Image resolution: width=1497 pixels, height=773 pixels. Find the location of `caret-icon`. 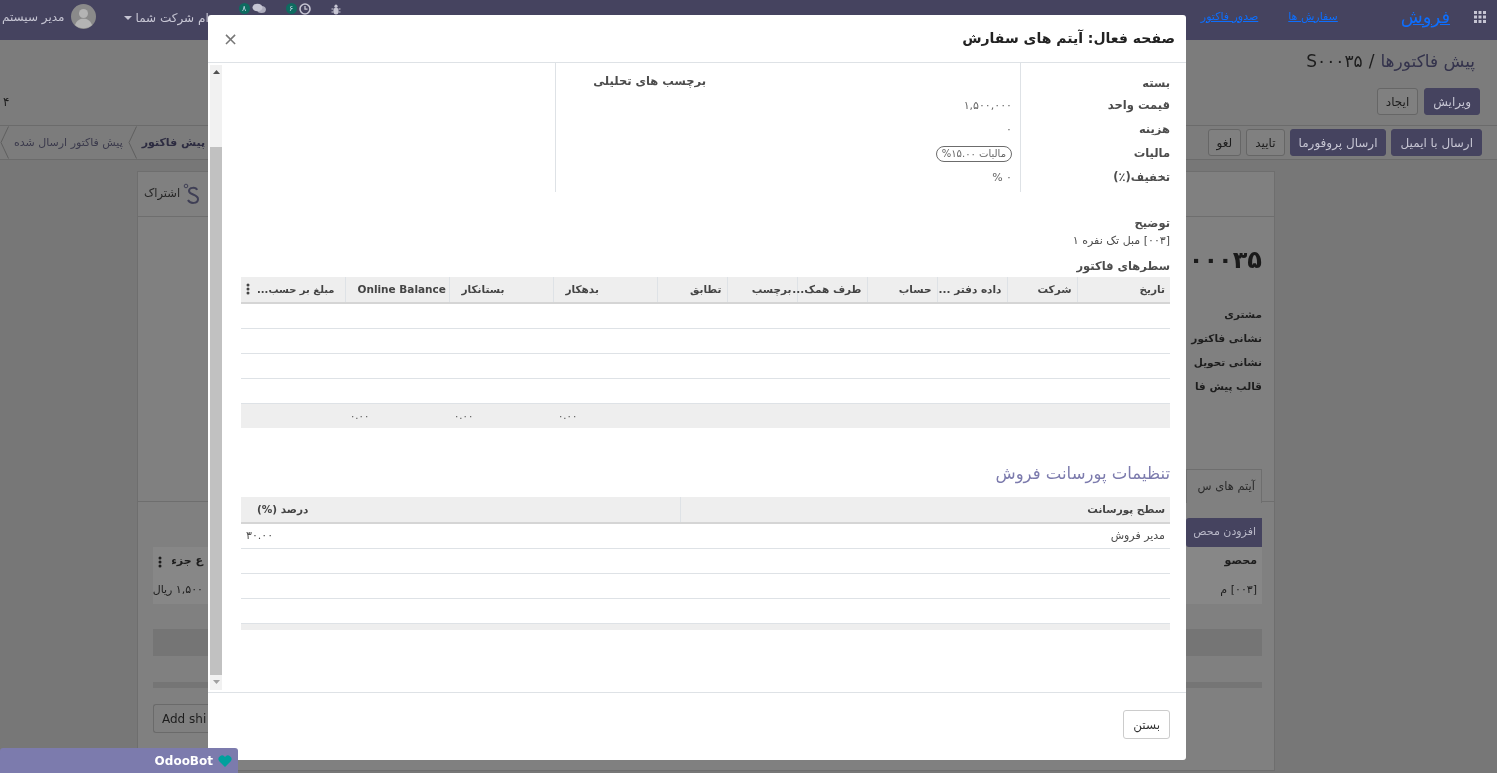

caret-icon is located at coordinates (127, 18).